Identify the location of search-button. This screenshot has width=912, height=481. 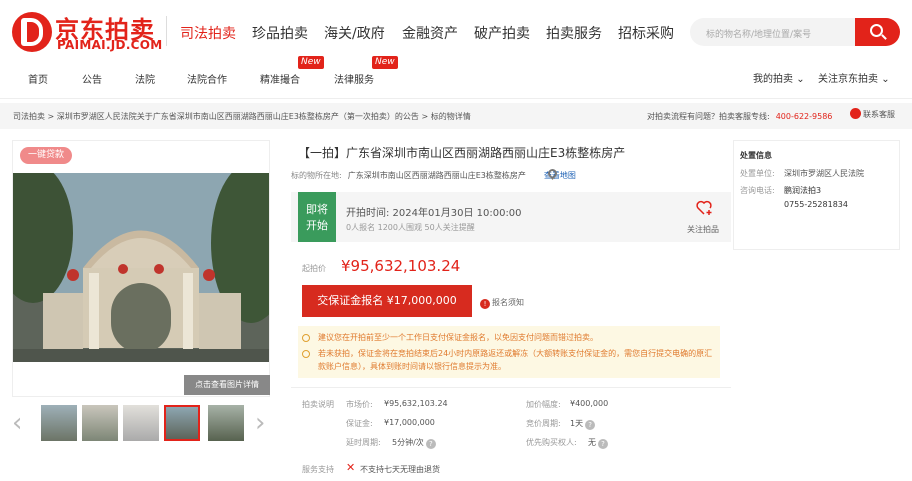
(877, 32).